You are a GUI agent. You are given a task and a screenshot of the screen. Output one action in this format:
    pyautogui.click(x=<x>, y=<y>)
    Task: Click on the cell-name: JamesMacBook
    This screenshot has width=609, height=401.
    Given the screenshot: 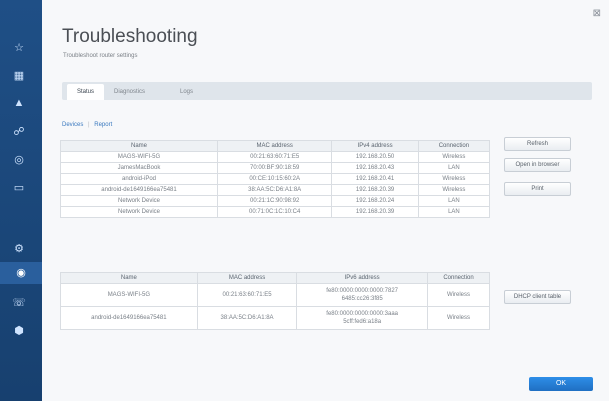 What is the action you would take?
    pyautogui.click(x=139, y=168)
    